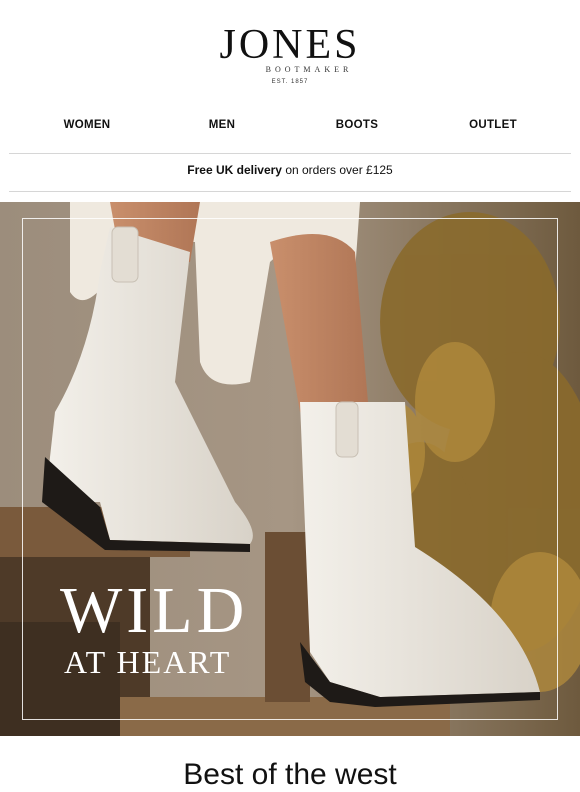  I want to click on hero-title-line1: WILD, so click(154, 610).